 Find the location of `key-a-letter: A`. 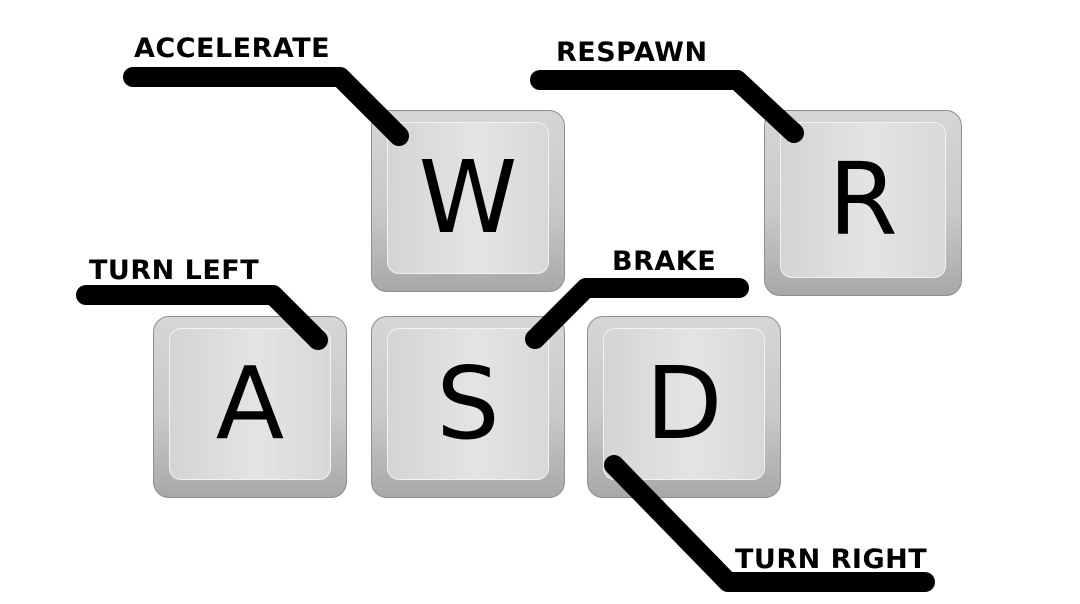

key-a-letter: A is located at coordinates (250, 403).